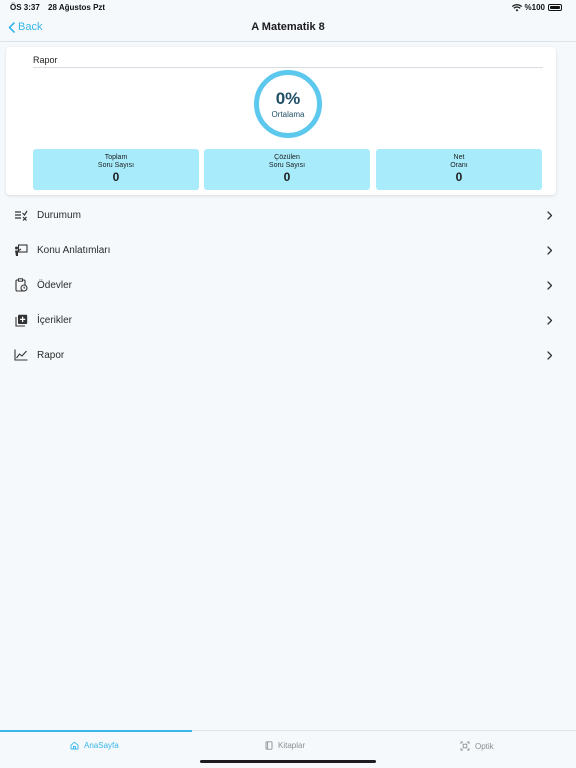 The image size is (576, 768). I want to click on scan-icon, so click(465, 746).